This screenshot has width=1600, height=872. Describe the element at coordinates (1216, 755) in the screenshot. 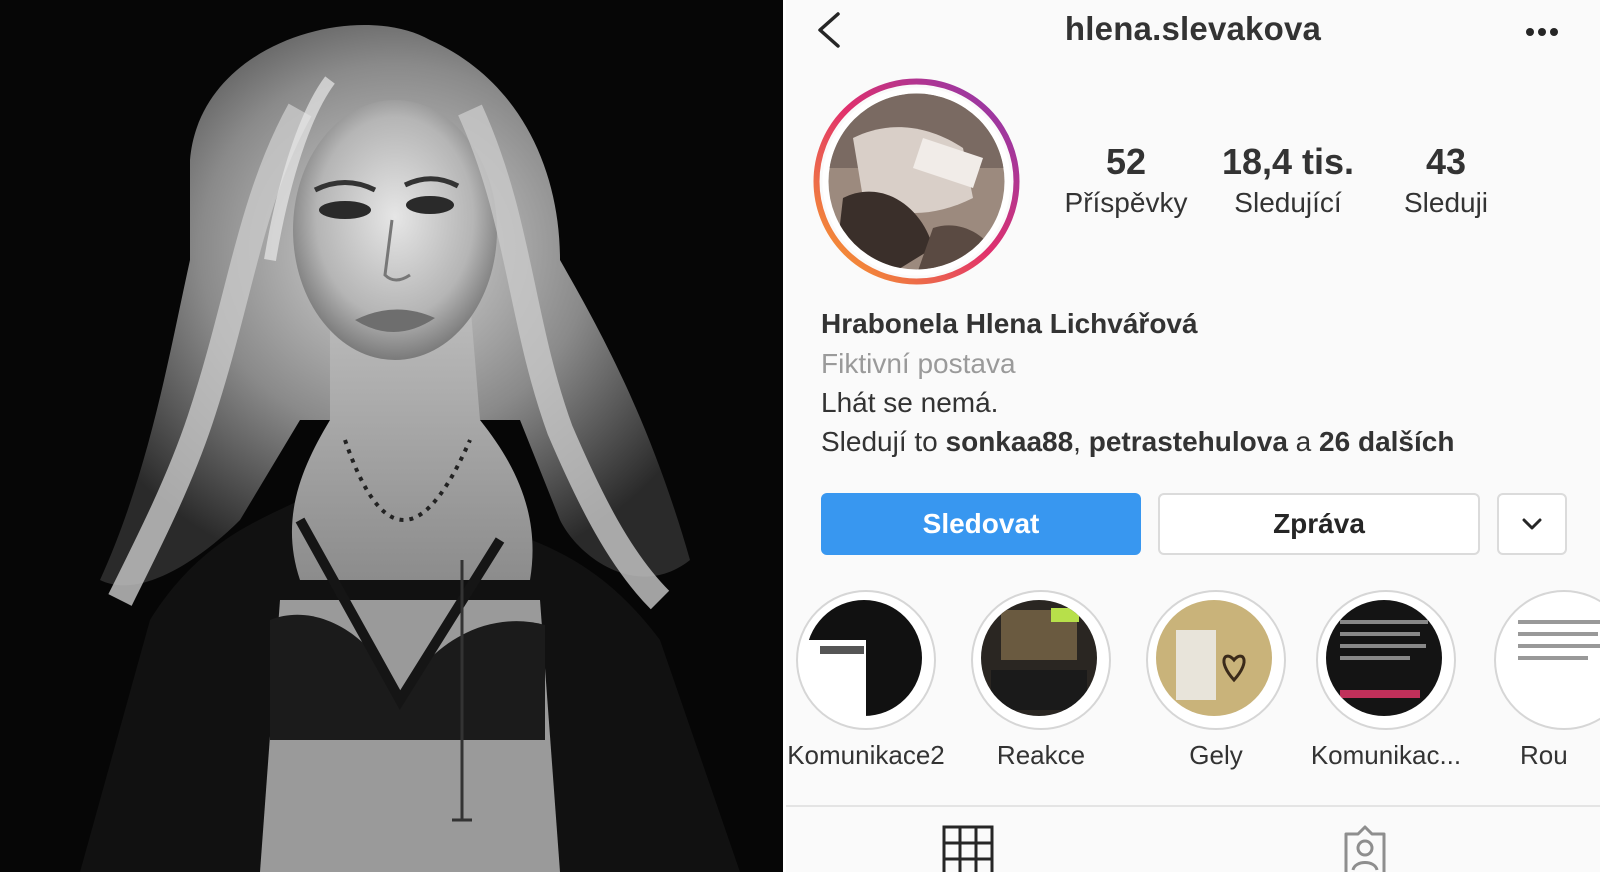

I see `highlight-label: Gely` at that location.